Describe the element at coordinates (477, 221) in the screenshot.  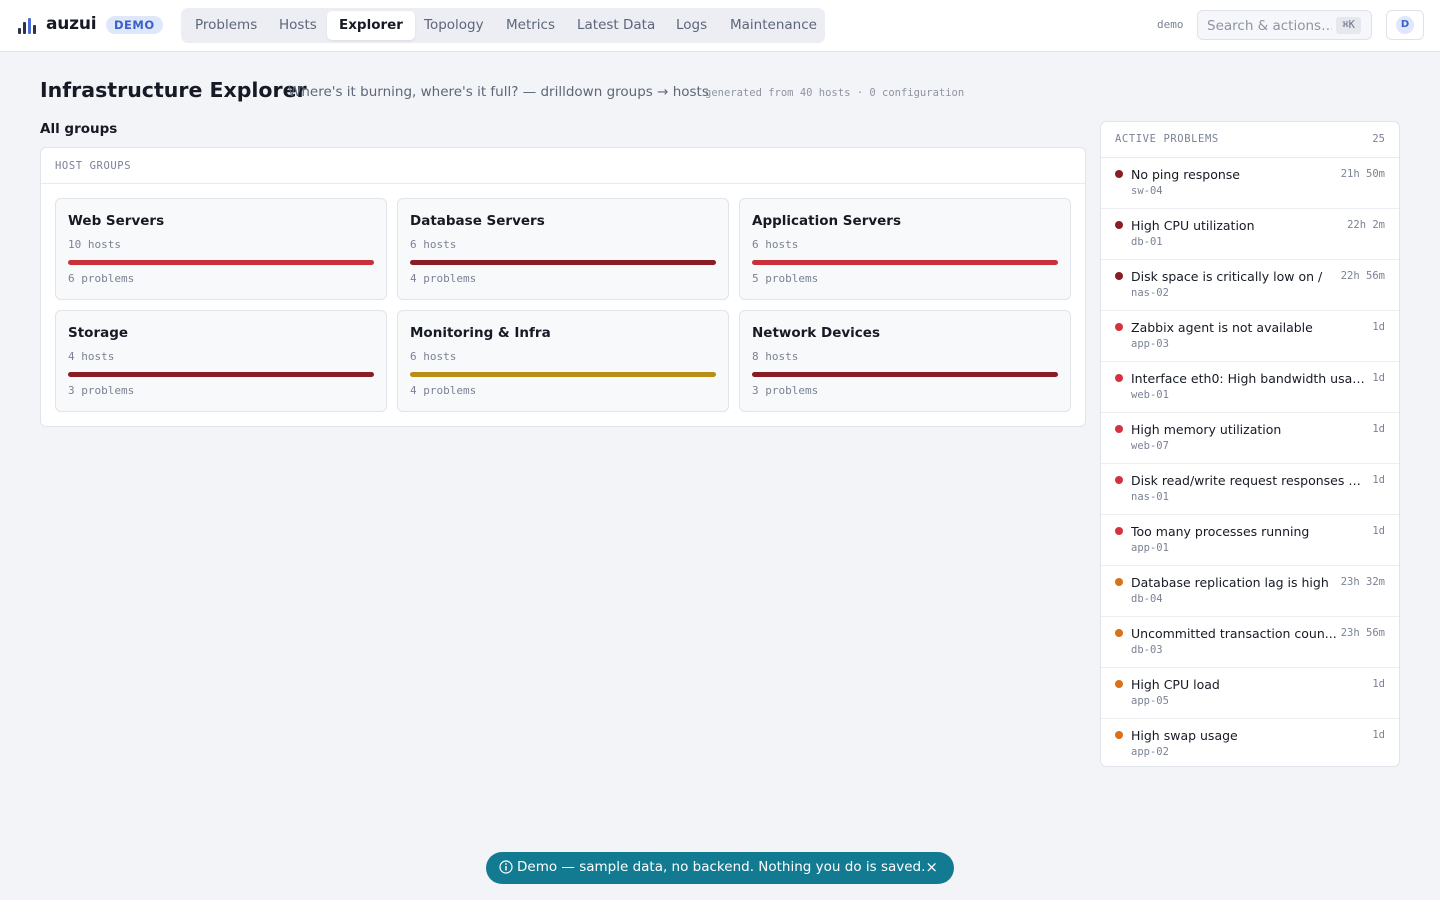
I see `group-name: Database Servers` at that location.